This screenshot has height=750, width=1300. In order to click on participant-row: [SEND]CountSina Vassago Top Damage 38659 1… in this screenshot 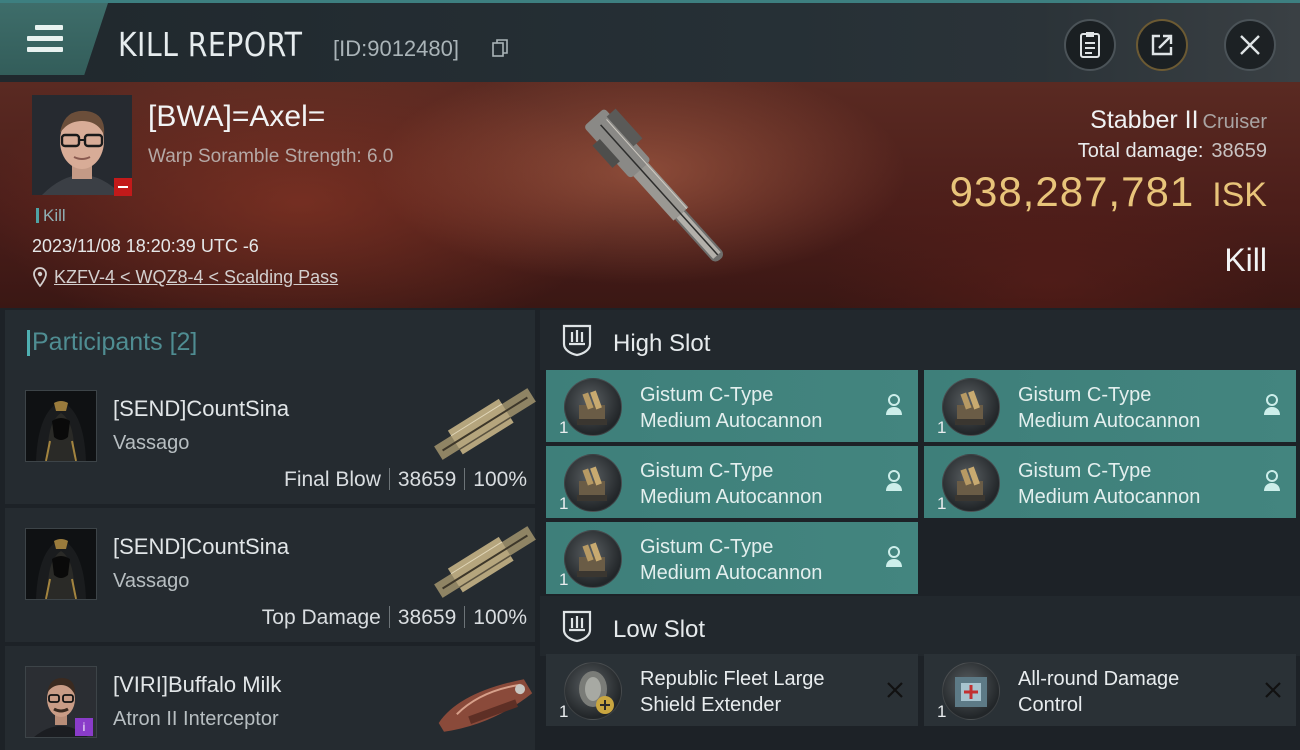, I will do `click(270, 575)`.